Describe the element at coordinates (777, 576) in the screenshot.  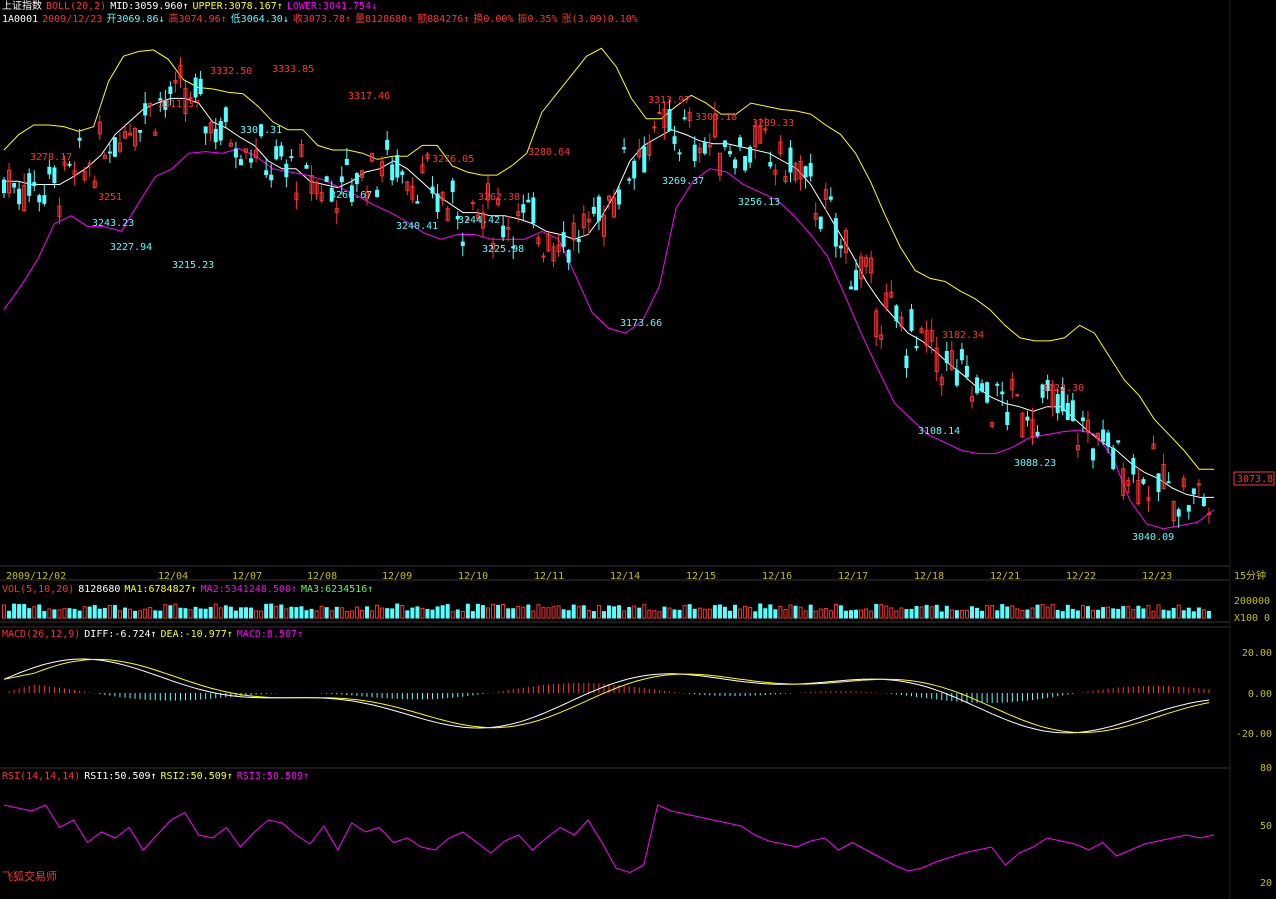
I see `date-label: 12/16` at that location.